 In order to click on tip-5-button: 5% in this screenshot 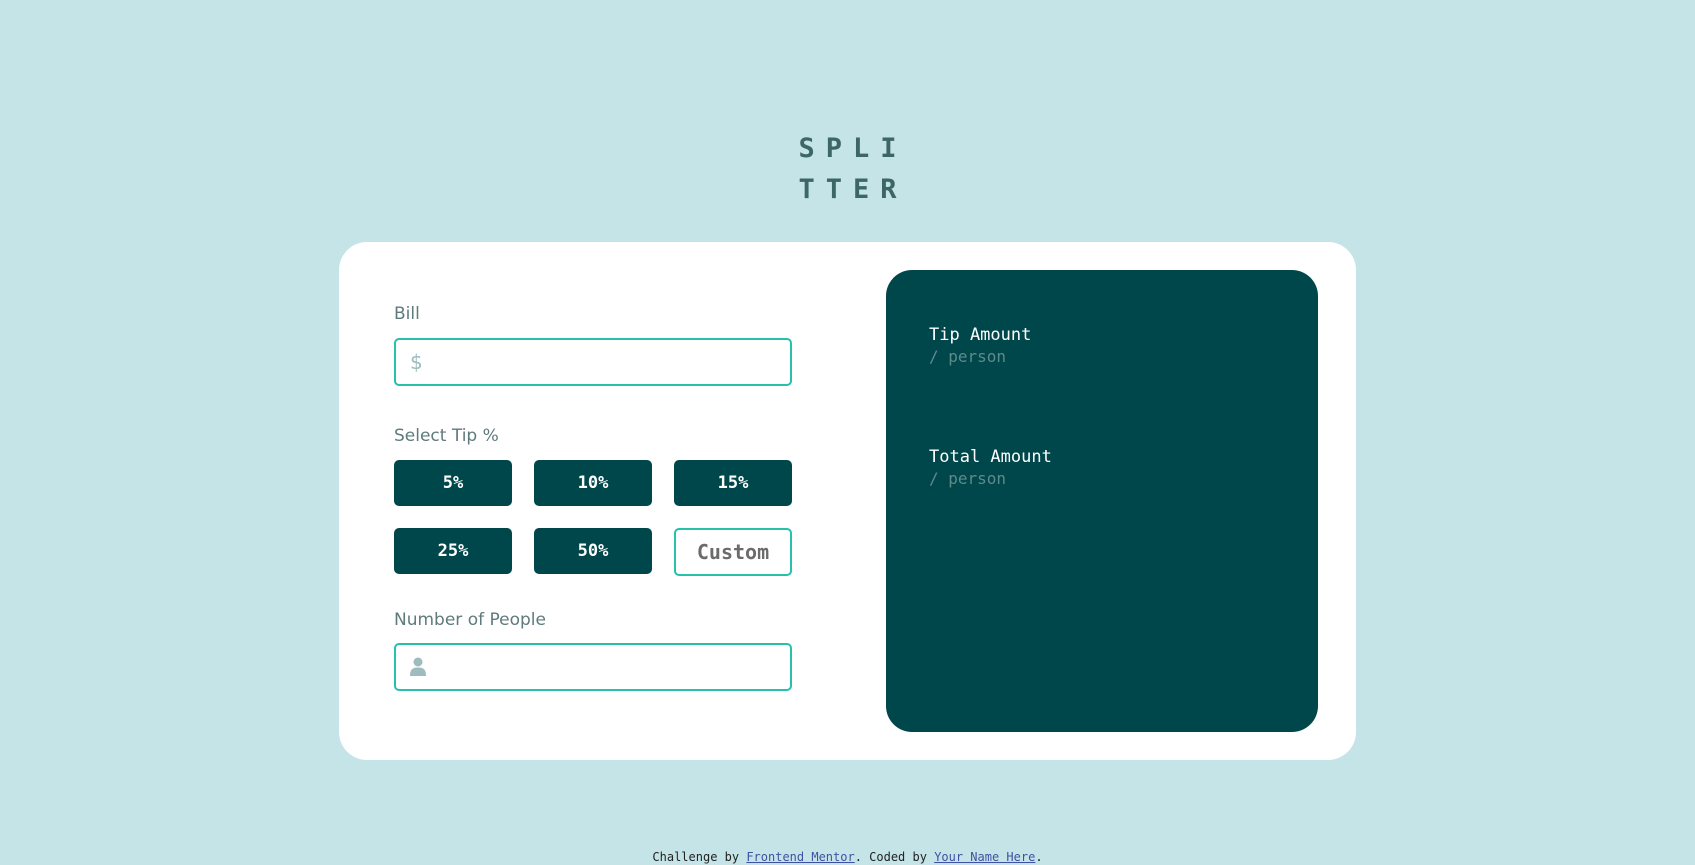, I will do `click(453, 483)`.